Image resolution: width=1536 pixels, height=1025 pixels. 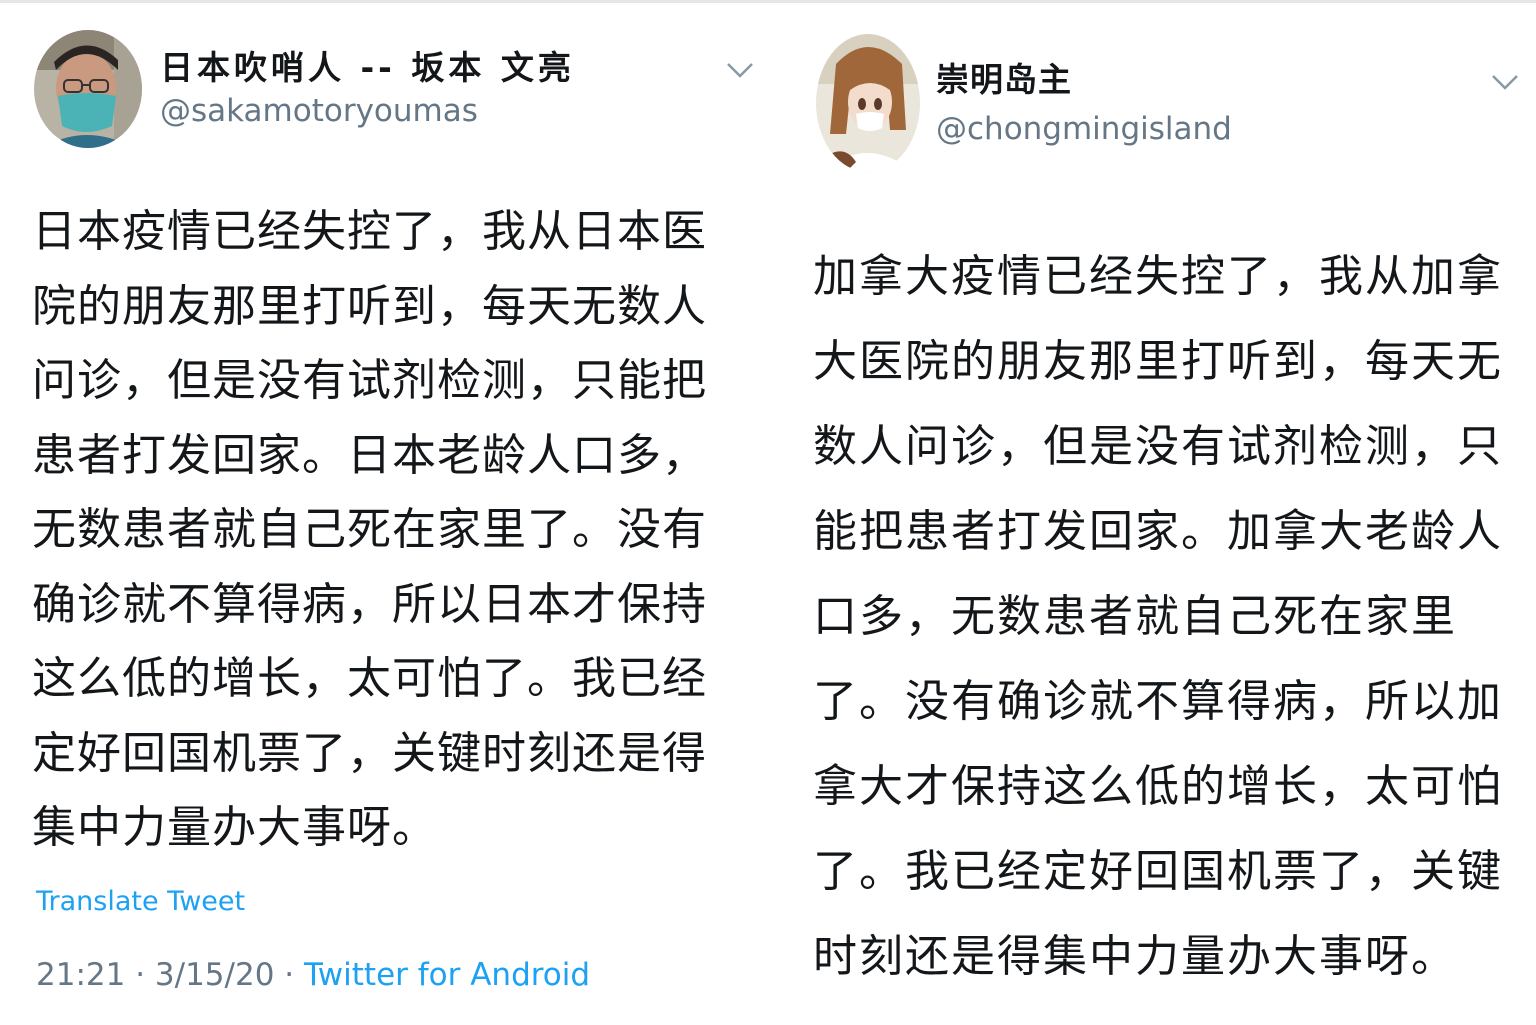 What do you see at coordinates (1004, 80) in the screenshot?
I see `display-name: 崇明岛主` at bounding box center [1004, 80].